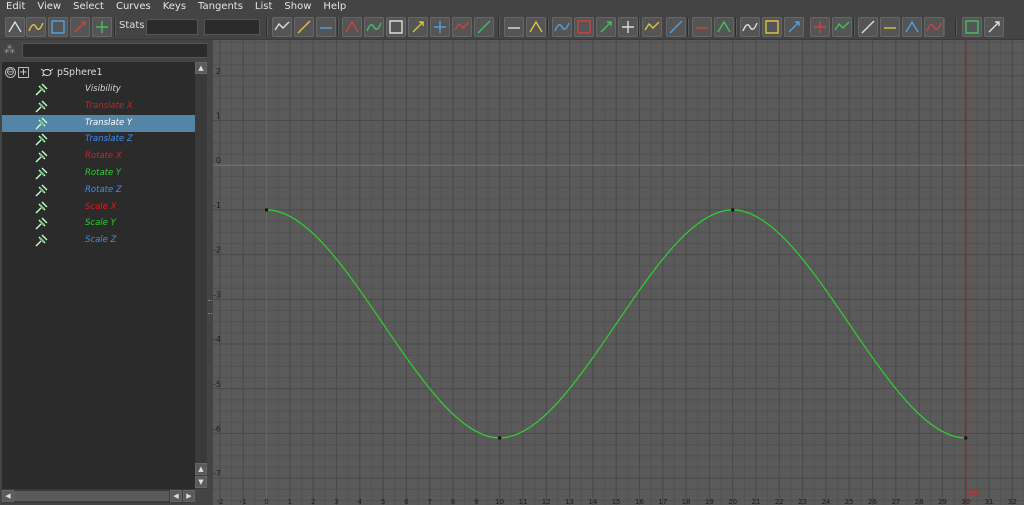 The width and height of the screenshot is (1024, 505). I want to click on x-tick-label: 32, so click(1012, 501).